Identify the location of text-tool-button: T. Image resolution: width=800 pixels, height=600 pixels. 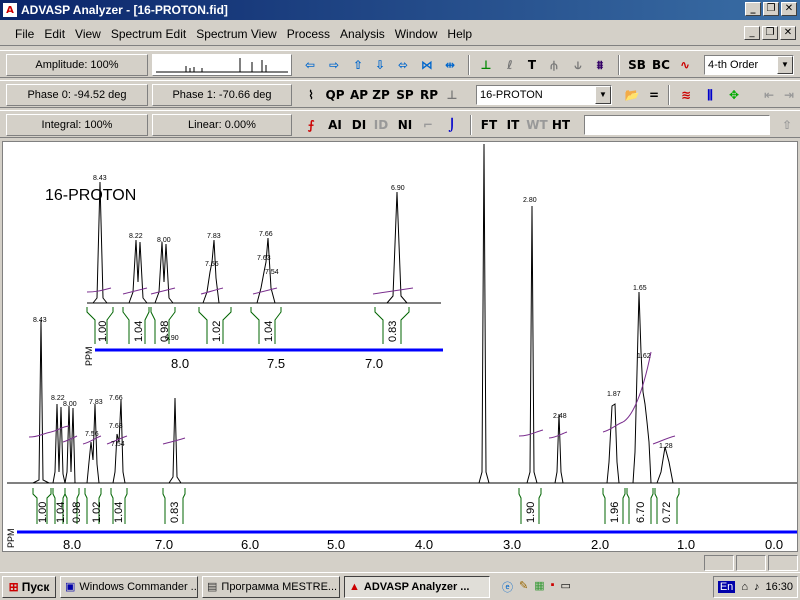
(532, 65).